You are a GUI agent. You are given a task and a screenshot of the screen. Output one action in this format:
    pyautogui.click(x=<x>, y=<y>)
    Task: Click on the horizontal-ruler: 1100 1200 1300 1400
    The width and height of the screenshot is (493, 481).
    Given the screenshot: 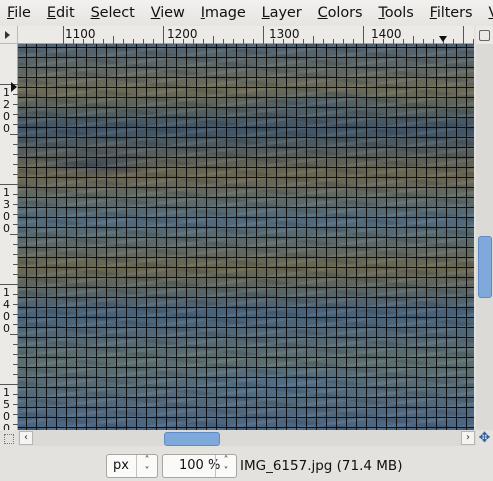 What is the action you would take?
    pyautogui.click(x=246, y=35)
    